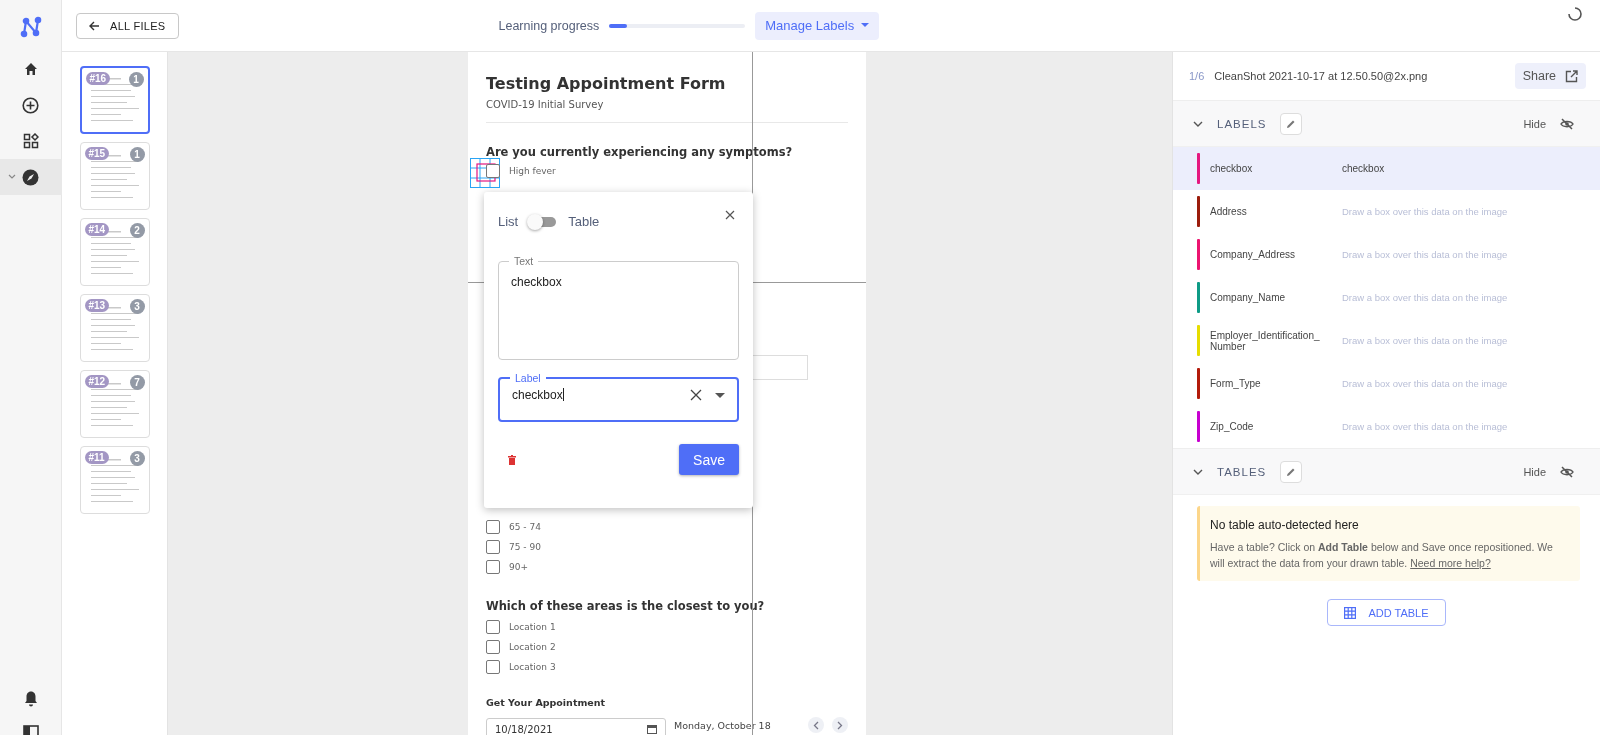  I want to click on logo-icon, so click(30, 27).